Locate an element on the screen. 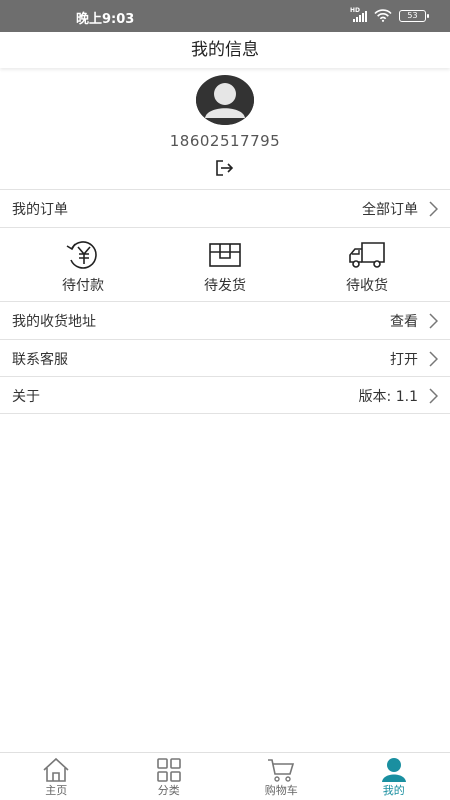 This screenshot has width=450, height=800. logout-icon is located at coordinates (225, 168).